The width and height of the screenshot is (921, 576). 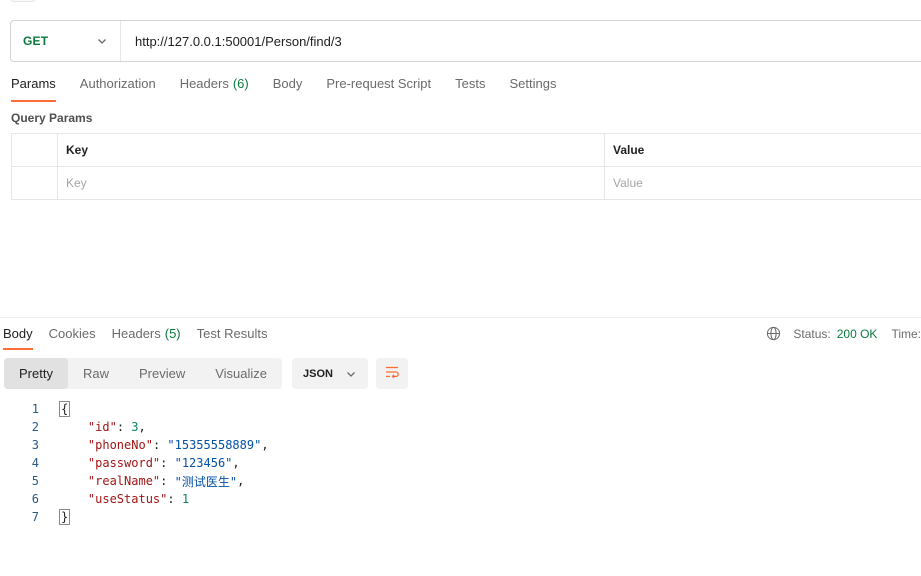 What do you see at coordinates (767, 183) in the screenshot?
I see `param-value-input` at bounding box center [767, 183].